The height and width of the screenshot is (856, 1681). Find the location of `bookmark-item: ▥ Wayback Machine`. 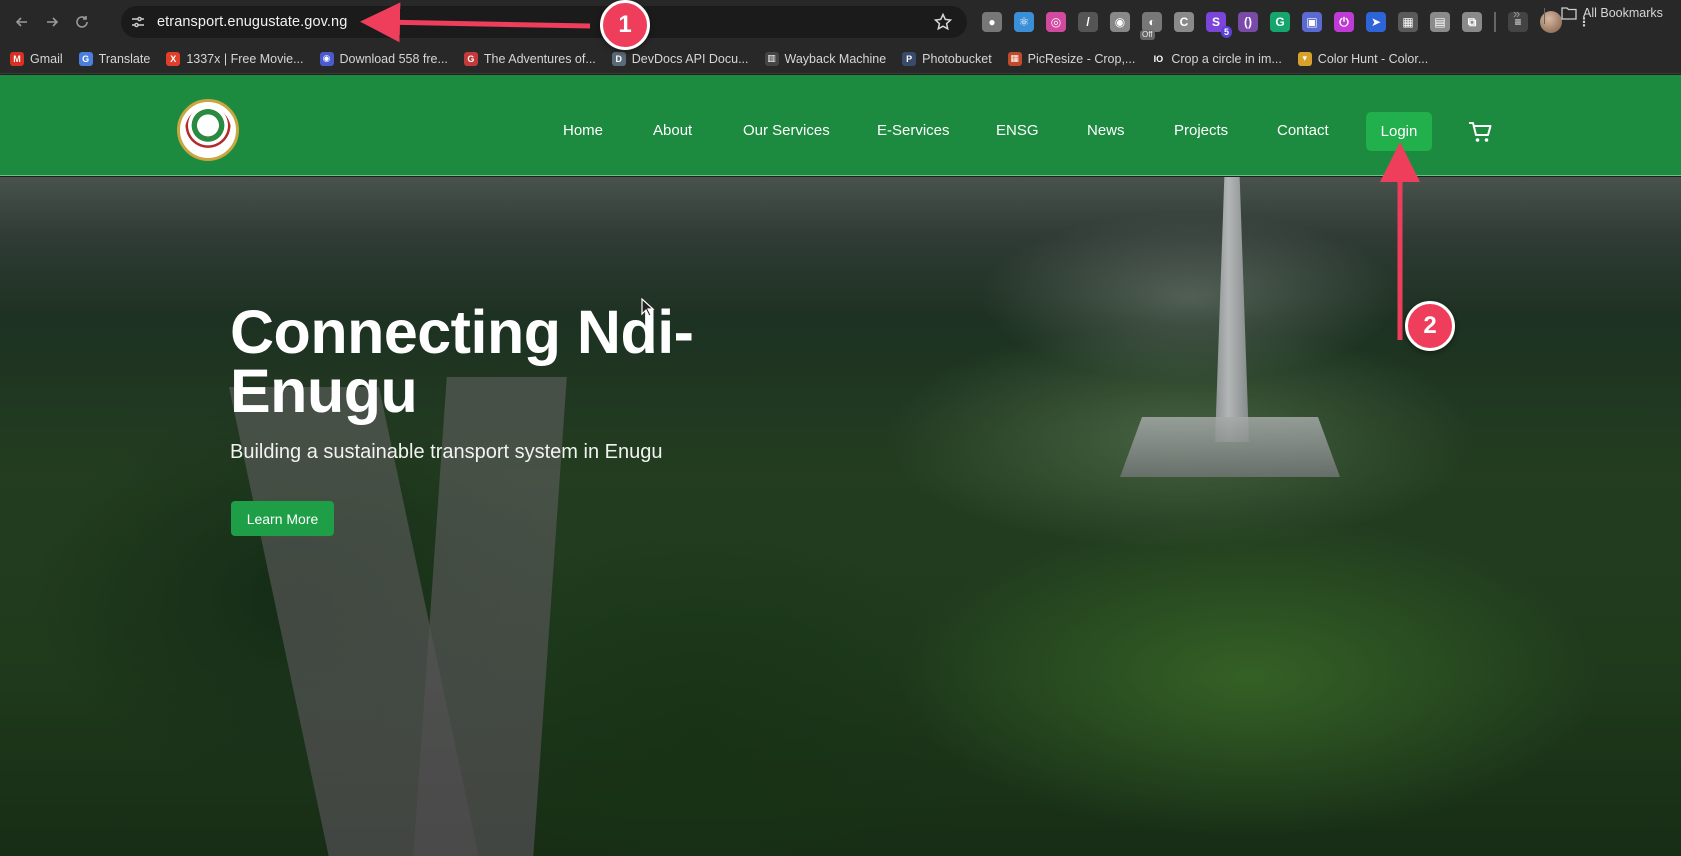

bookmark-item: ▥ Wayback Machine is located at coordinates (825, 58).